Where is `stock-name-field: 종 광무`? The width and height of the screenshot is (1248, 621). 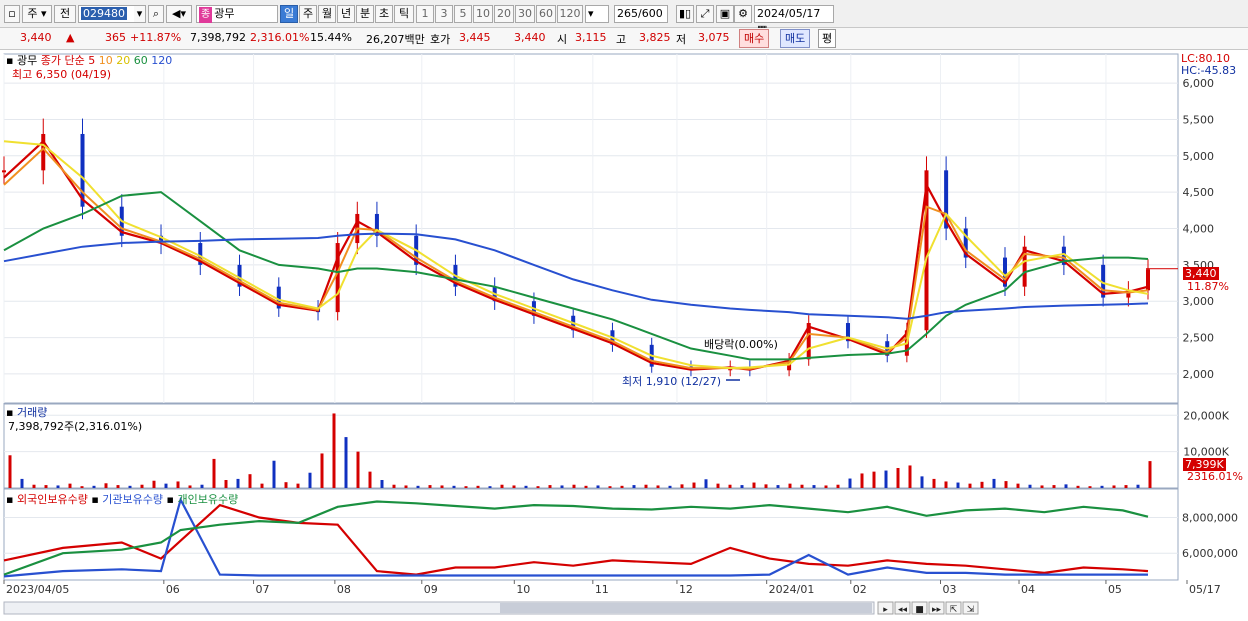 stock-name-field: 종 광무 is located at coordinates (237, 14).